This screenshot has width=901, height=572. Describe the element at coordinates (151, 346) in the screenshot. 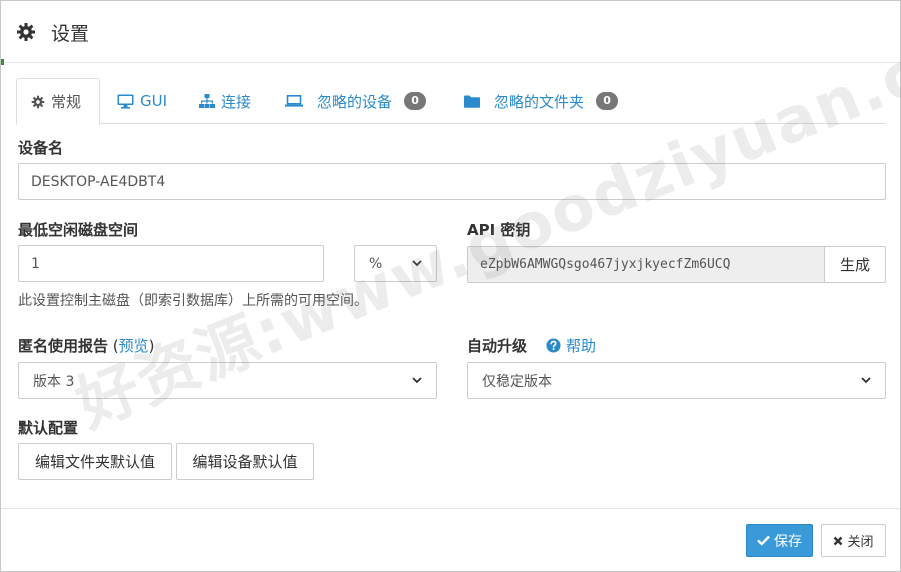

I see `paren-close: )` at that location.